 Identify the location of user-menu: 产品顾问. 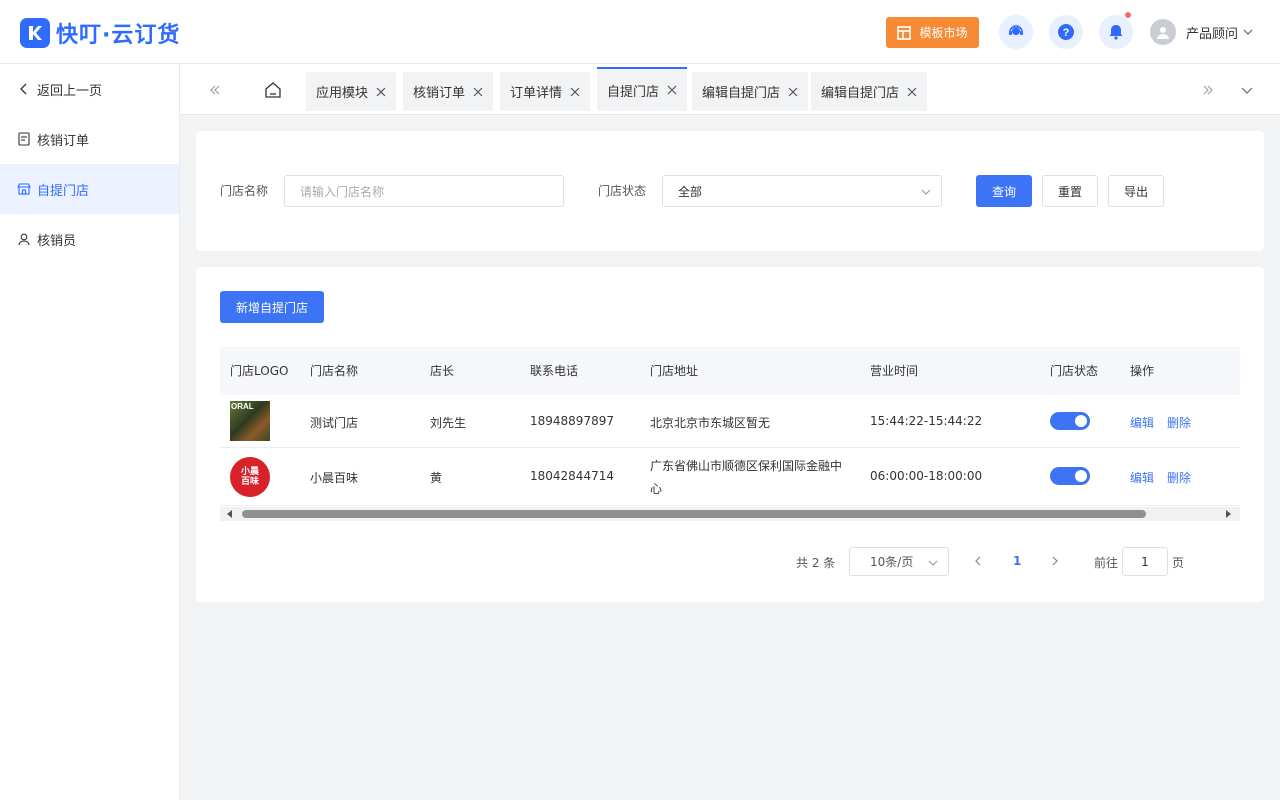
(1201, 32).